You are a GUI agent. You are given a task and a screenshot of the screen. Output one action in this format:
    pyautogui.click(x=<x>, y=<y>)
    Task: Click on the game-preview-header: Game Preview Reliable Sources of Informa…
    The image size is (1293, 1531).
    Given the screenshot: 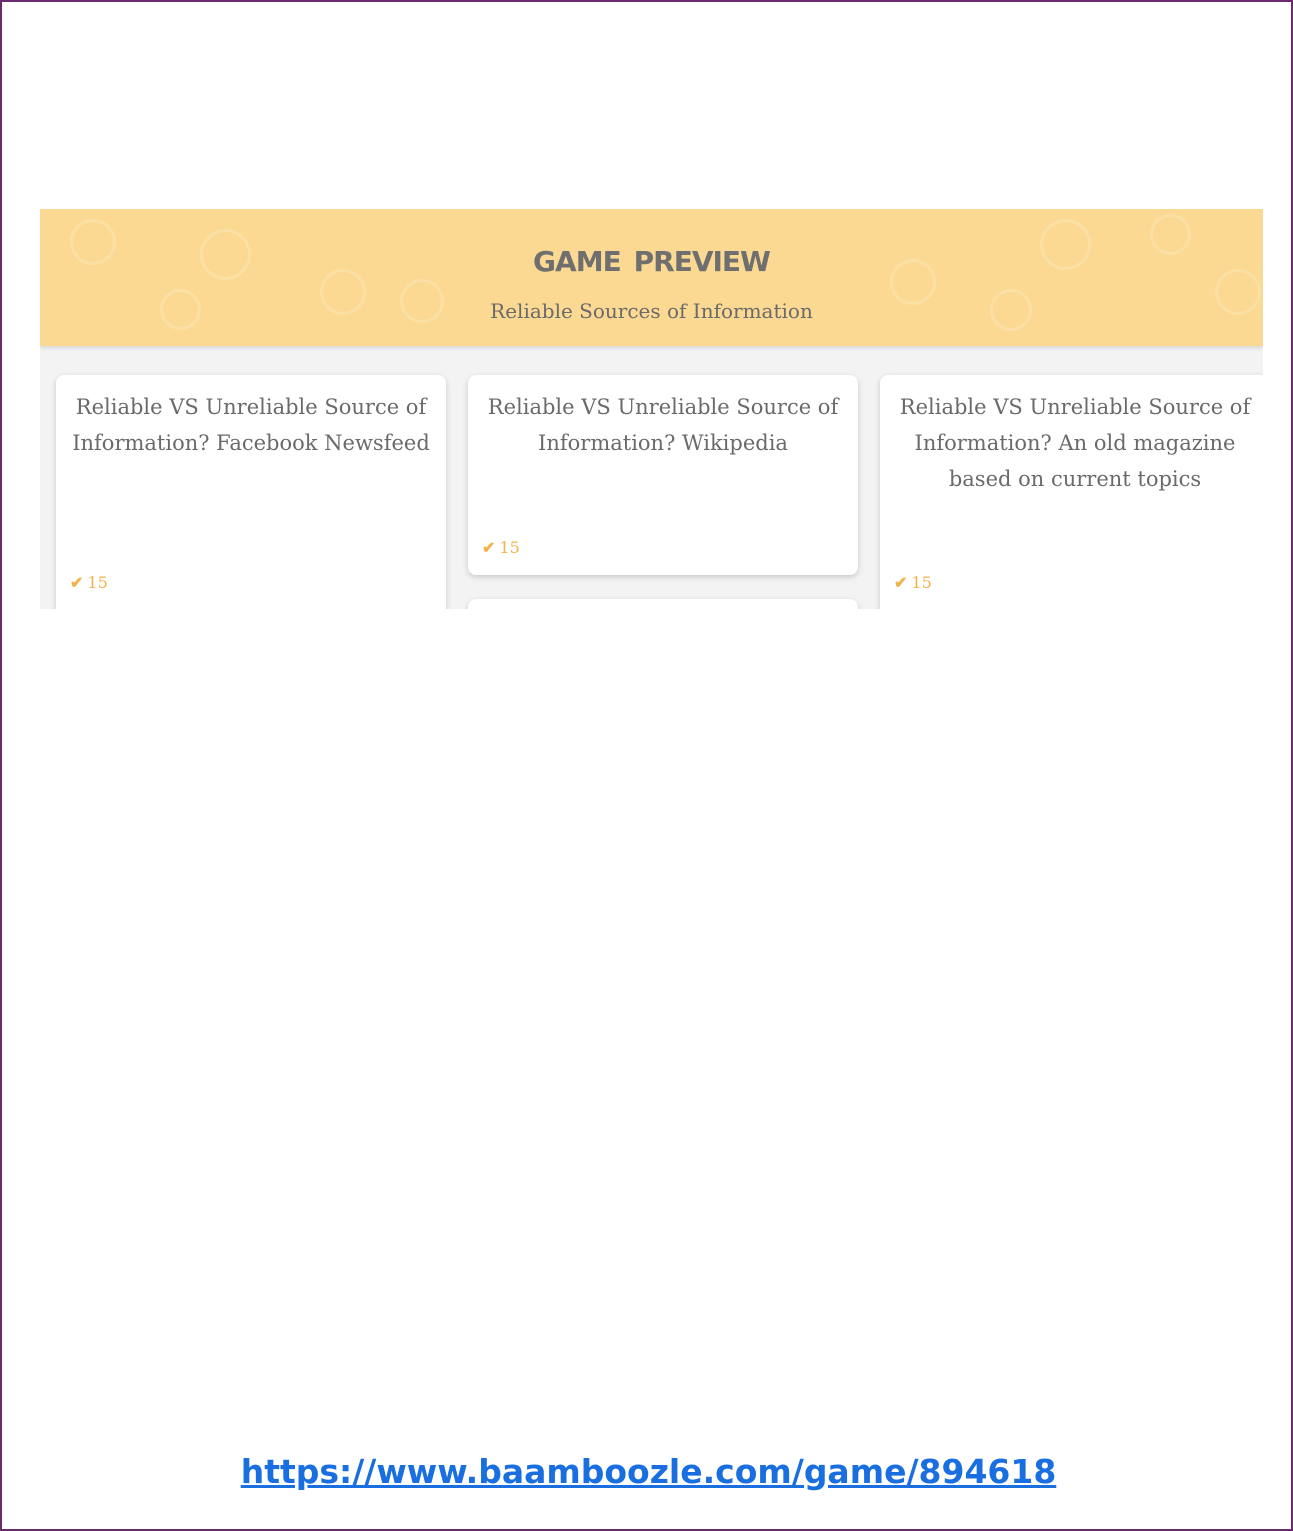 What is the action you would take?
    pyautogui.click(x=651, y=277)
    